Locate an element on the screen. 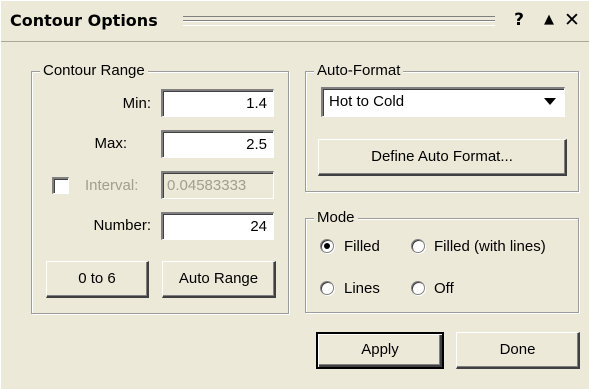  mode-filled-radio is located at coordinates (327, 246).